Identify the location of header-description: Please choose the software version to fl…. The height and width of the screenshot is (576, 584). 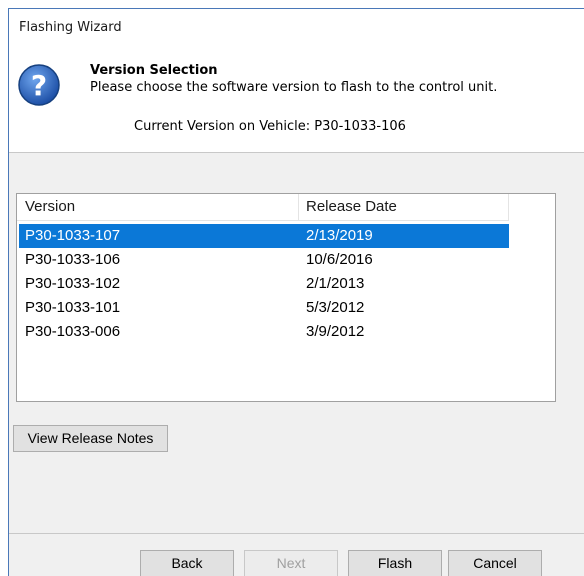
(294, 87).